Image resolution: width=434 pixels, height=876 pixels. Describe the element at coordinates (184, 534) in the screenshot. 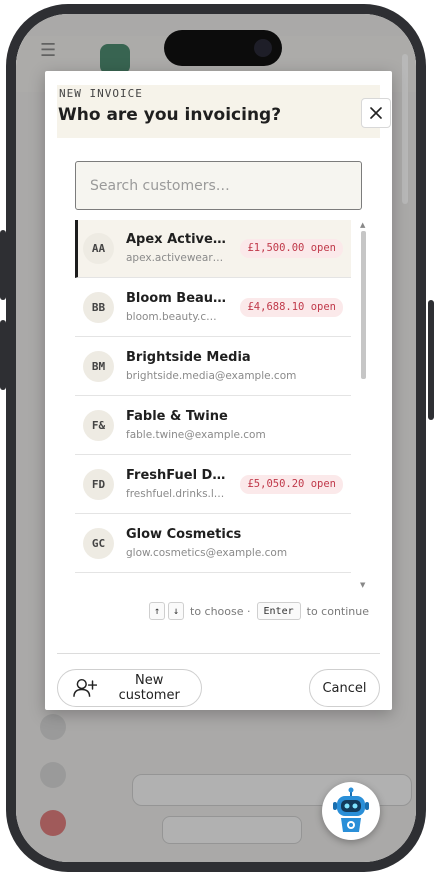

I see `customer-name: Glow Cosmetics` at that location.